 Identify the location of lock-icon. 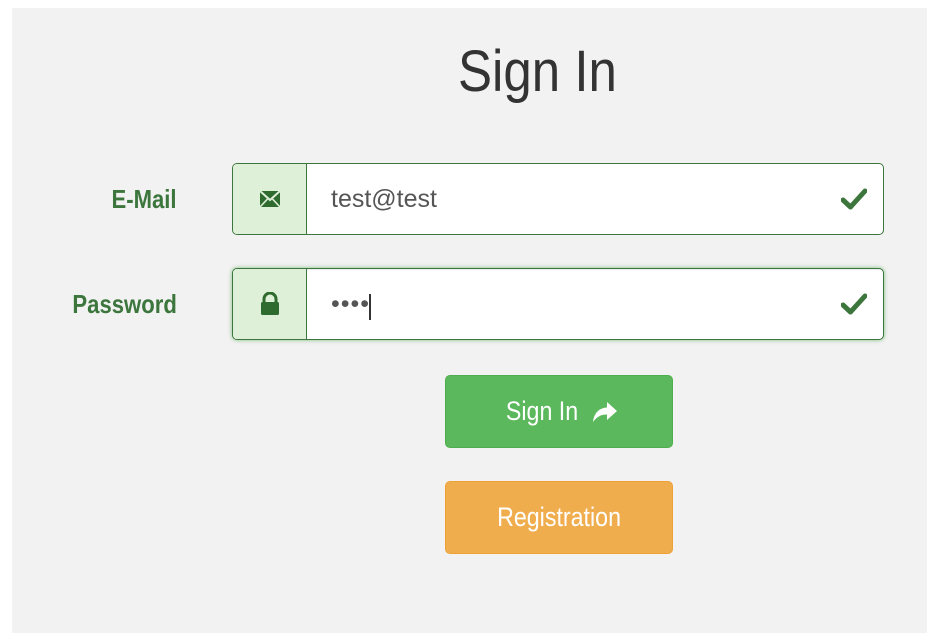
(269, 303).